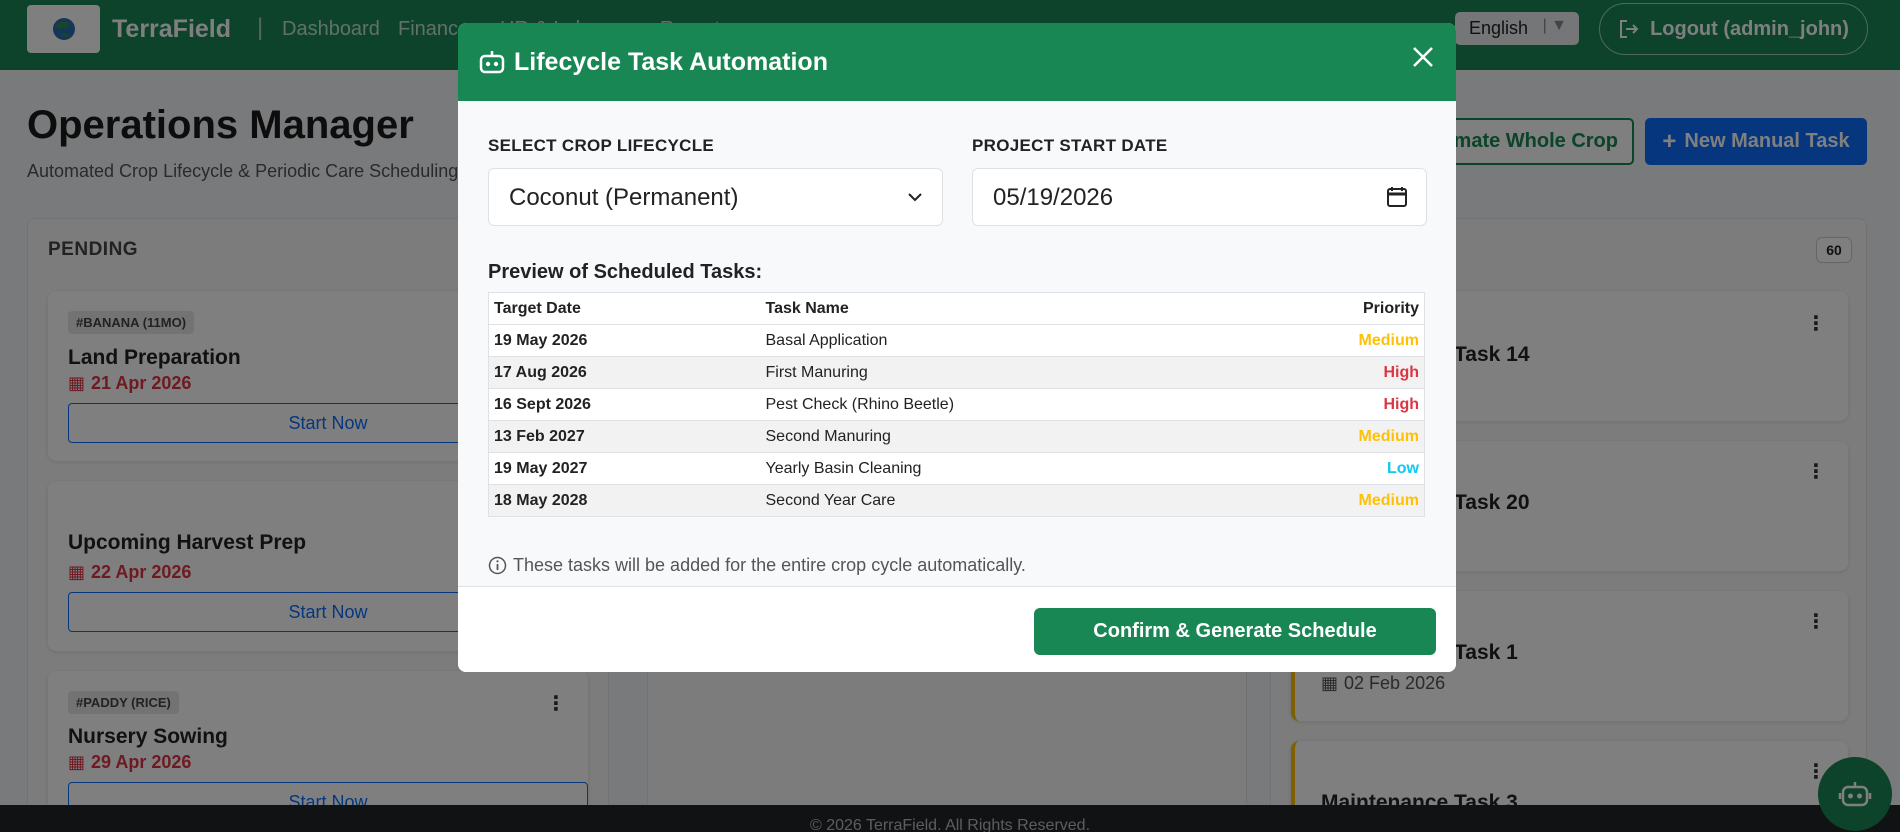 The height and width of the screenshot is (832, 1900). Describe the element at coordinates (957, 62) in the screenshot. I see `modal-header: Lifecycle Task Automation` at that location.